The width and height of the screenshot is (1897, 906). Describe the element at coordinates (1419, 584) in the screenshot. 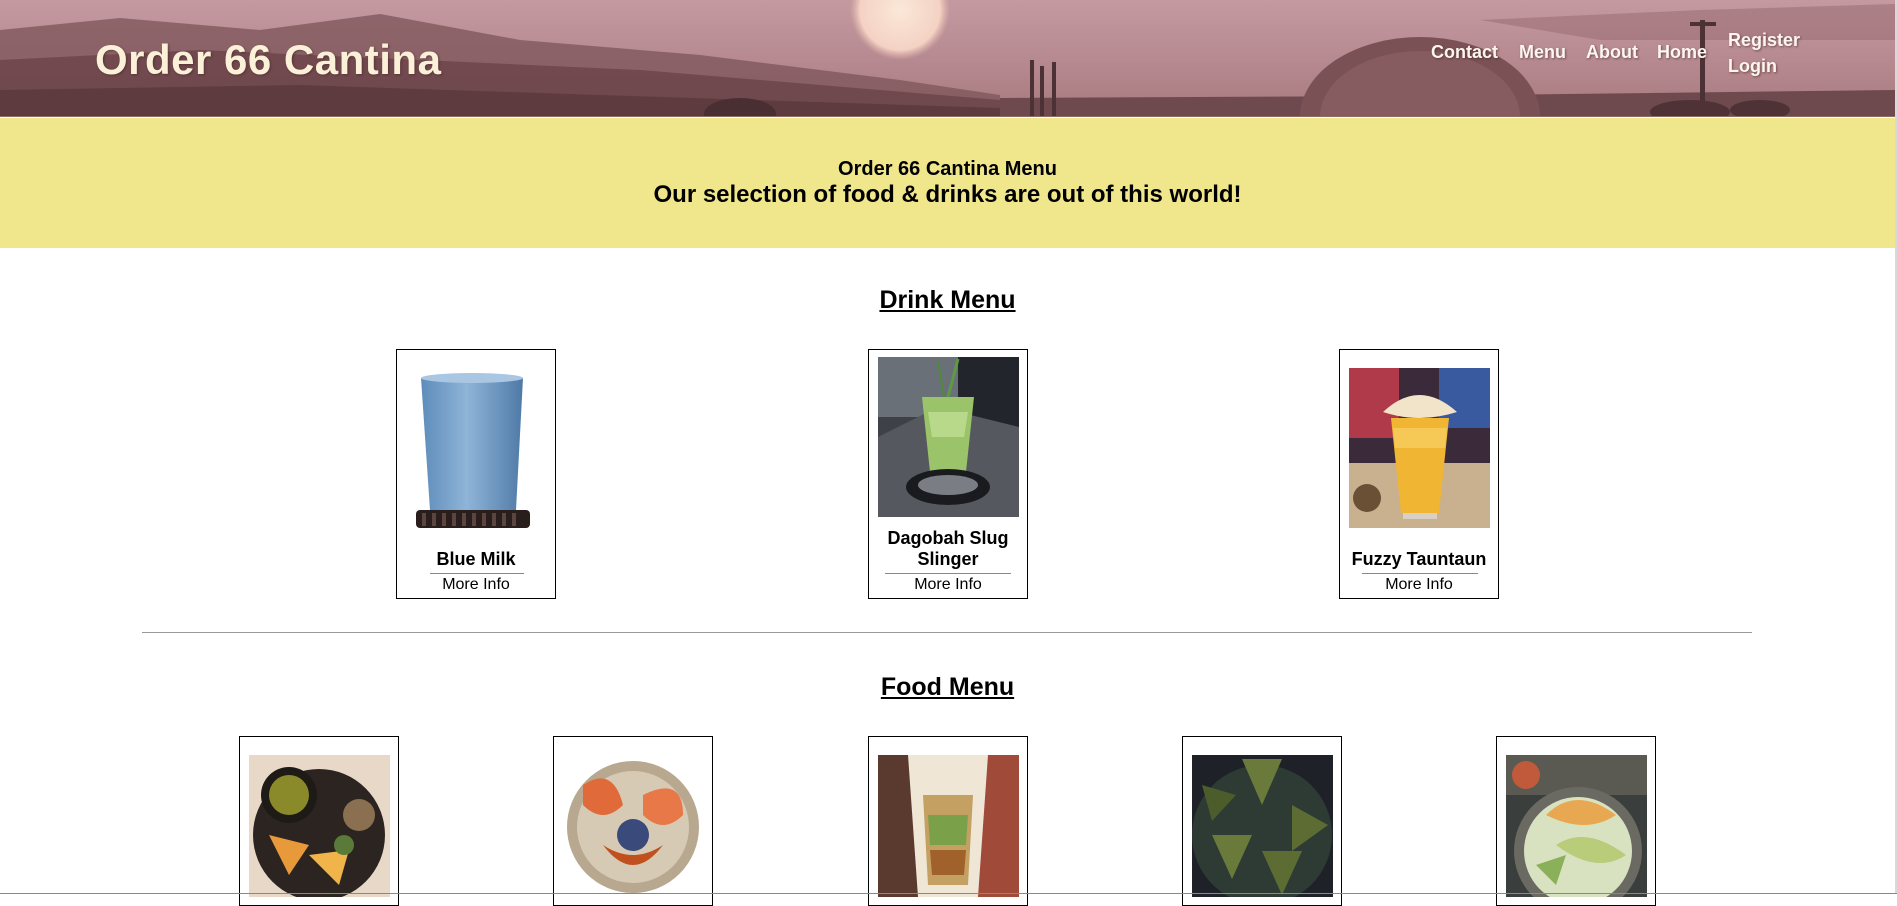

I see `more-info-link-fuzzy-tauntaun: More Info` at that location.